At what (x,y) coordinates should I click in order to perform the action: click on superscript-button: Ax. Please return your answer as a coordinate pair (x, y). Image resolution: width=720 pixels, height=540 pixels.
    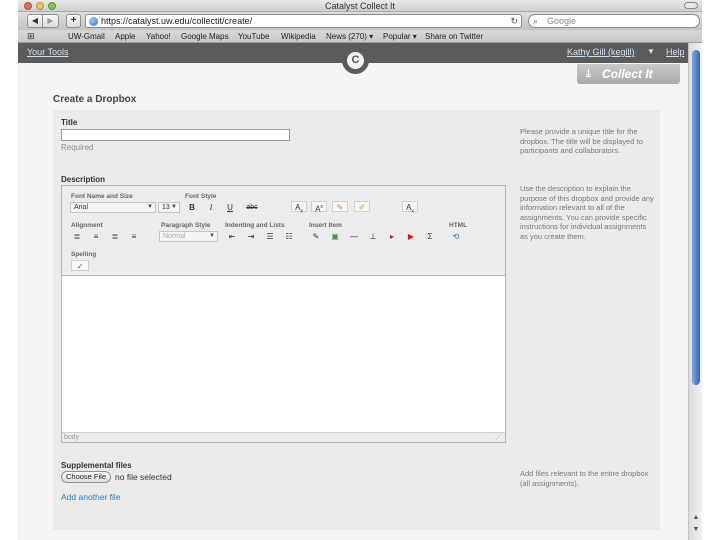
    Looking at the image, I should click on (319, 207).